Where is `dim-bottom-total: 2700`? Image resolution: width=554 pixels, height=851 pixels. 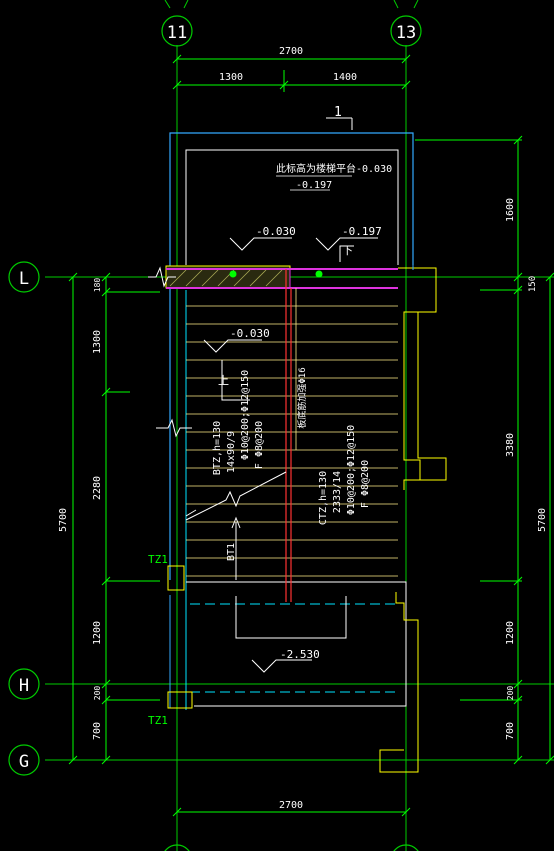
dim-bottom-total: 2700 is located at coordinates (291, 805).